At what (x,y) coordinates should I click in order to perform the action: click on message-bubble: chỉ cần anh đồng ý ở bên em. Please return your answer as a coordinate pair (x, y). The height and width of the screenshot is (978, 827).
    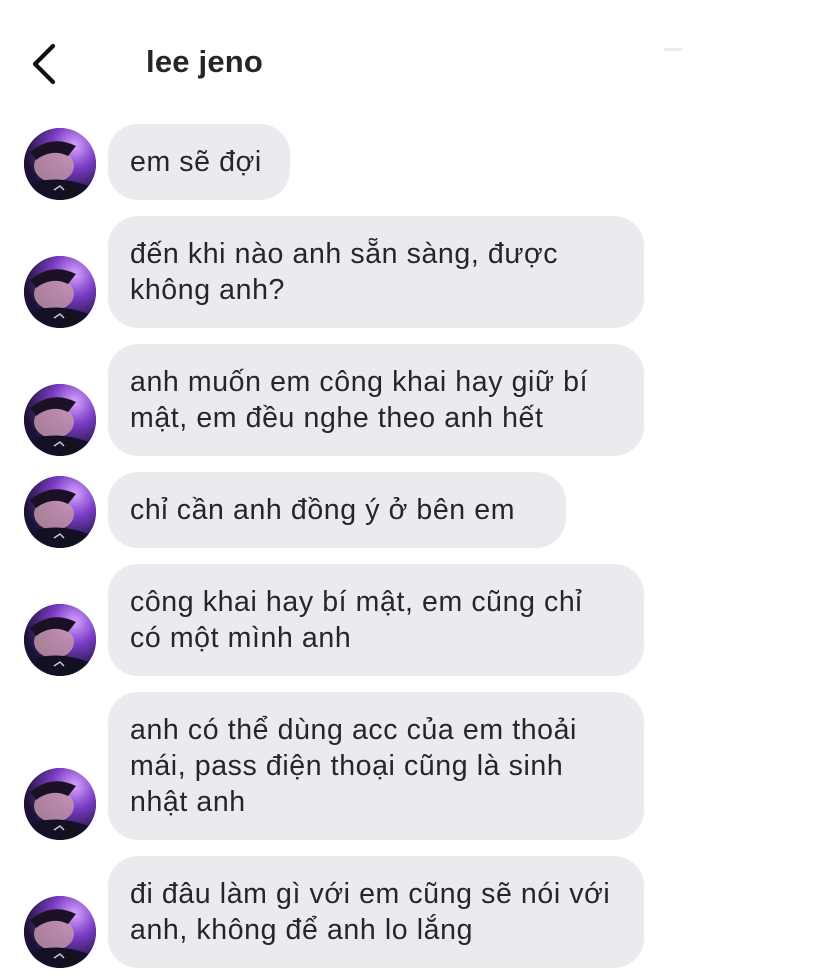
    Looking at the image, I should click on (337, 510).